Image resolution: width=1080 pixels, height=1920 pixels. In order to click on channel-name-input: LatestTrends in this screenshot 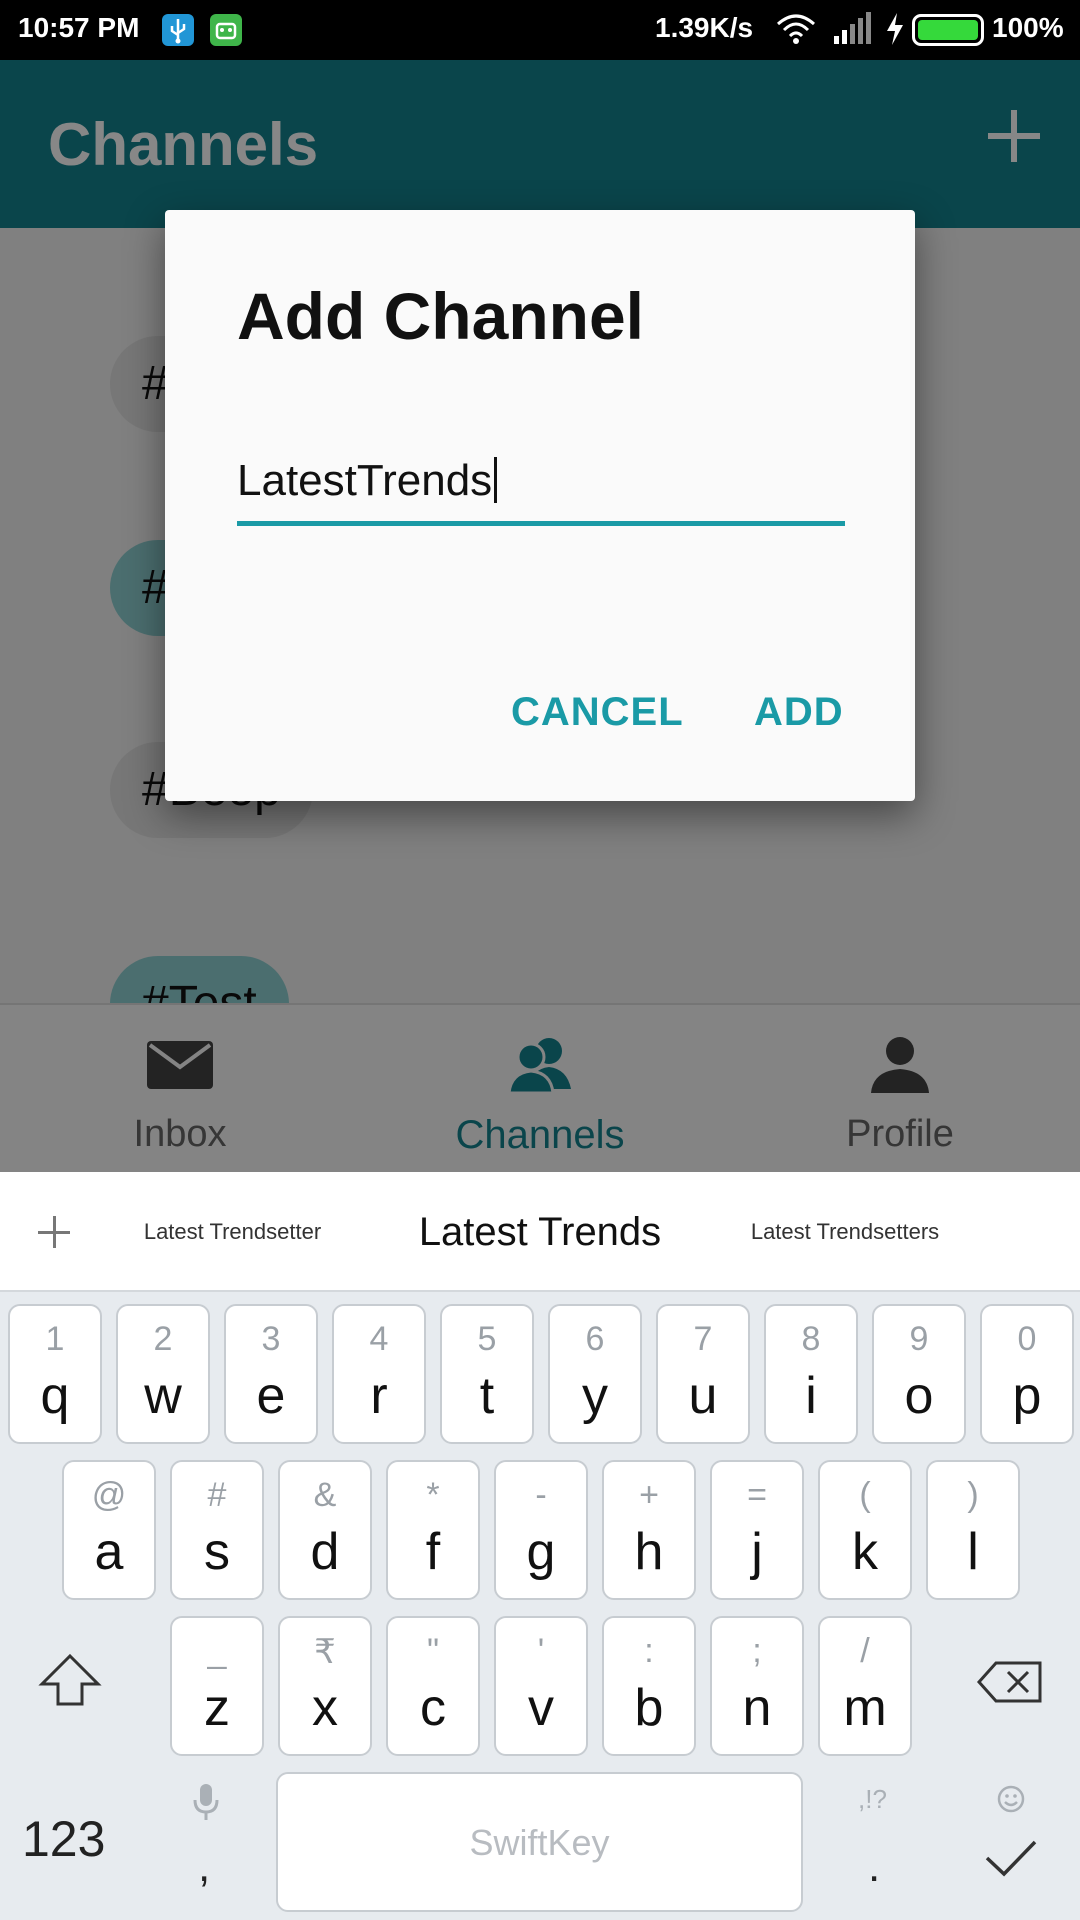, I will do `click(541, 491)`.